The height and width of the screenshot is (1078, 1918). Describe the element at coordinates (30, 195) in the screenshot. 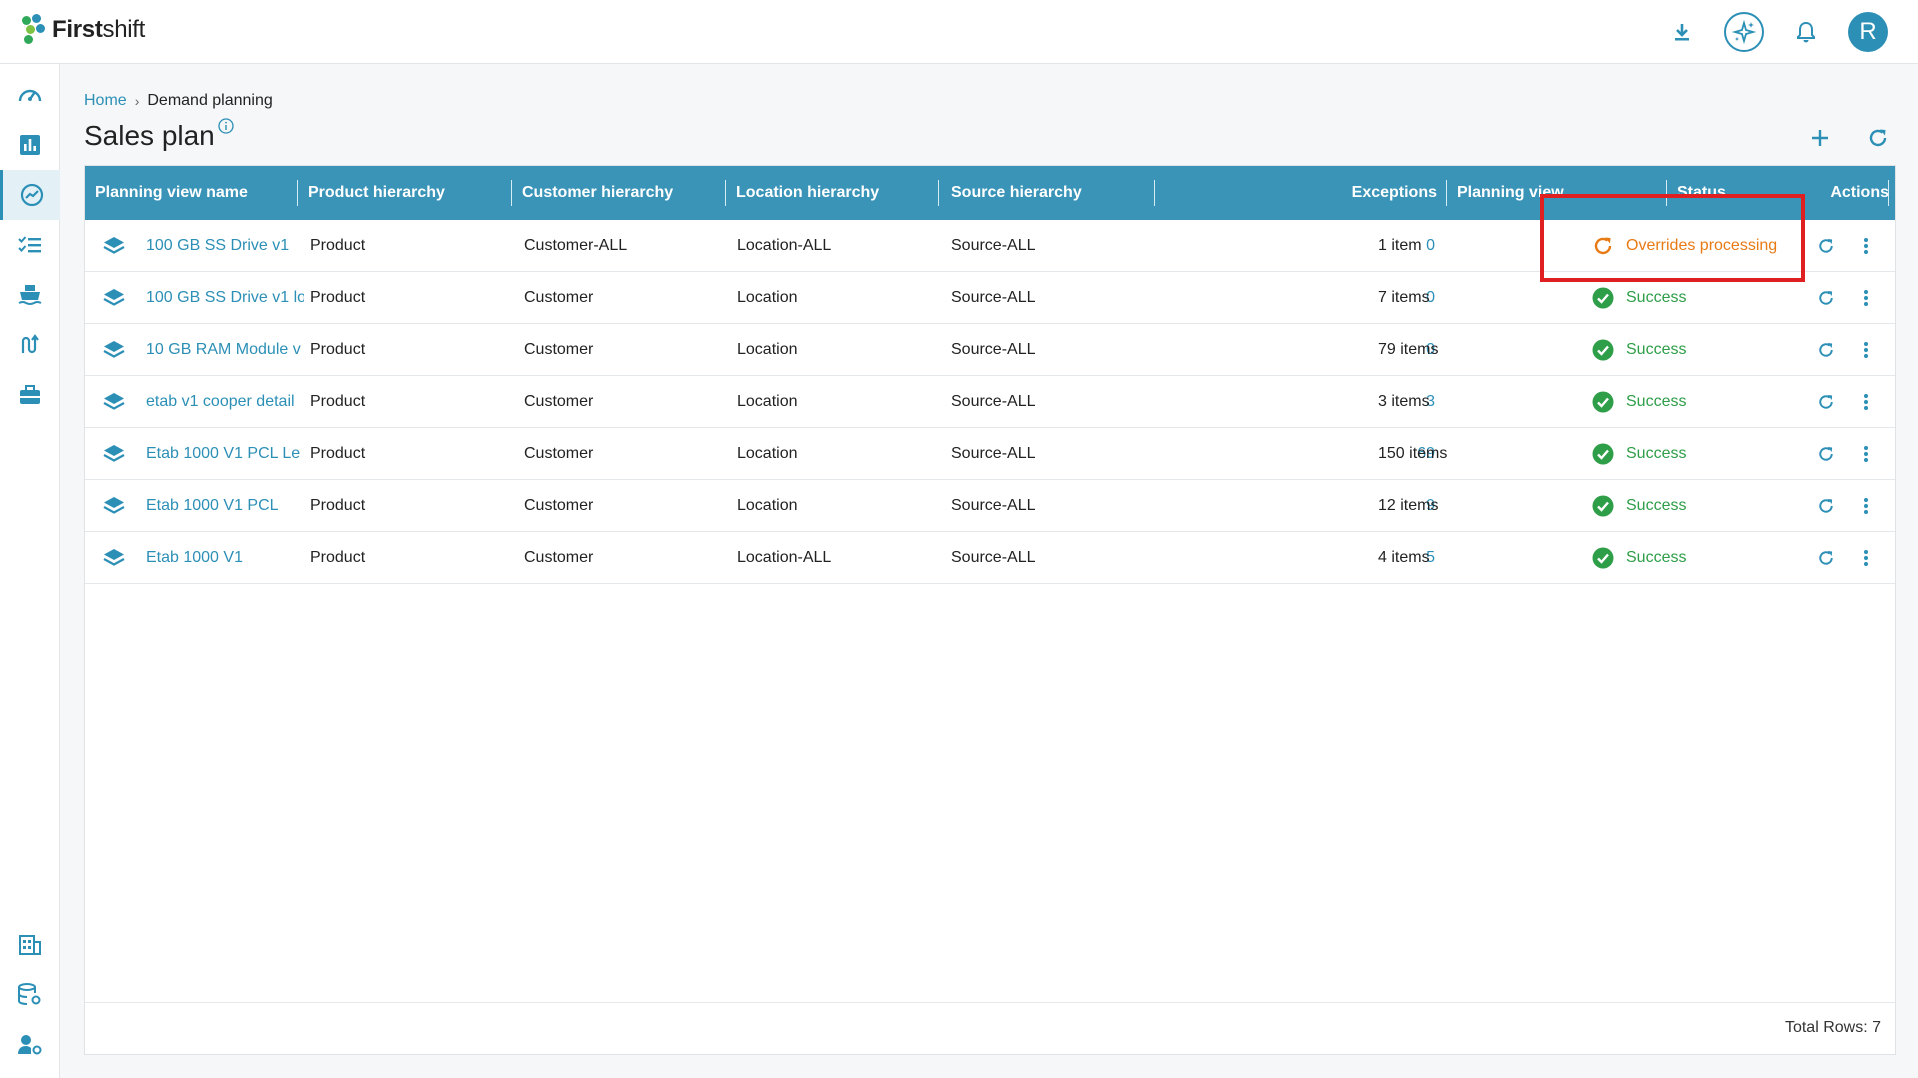

I see `demand-planning-icon` at that location.